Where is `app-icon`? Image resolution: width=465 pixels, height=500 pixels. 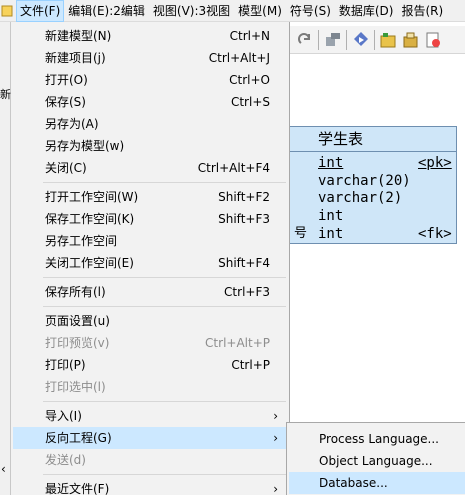 app-icon is located at coordinates (8, 11).